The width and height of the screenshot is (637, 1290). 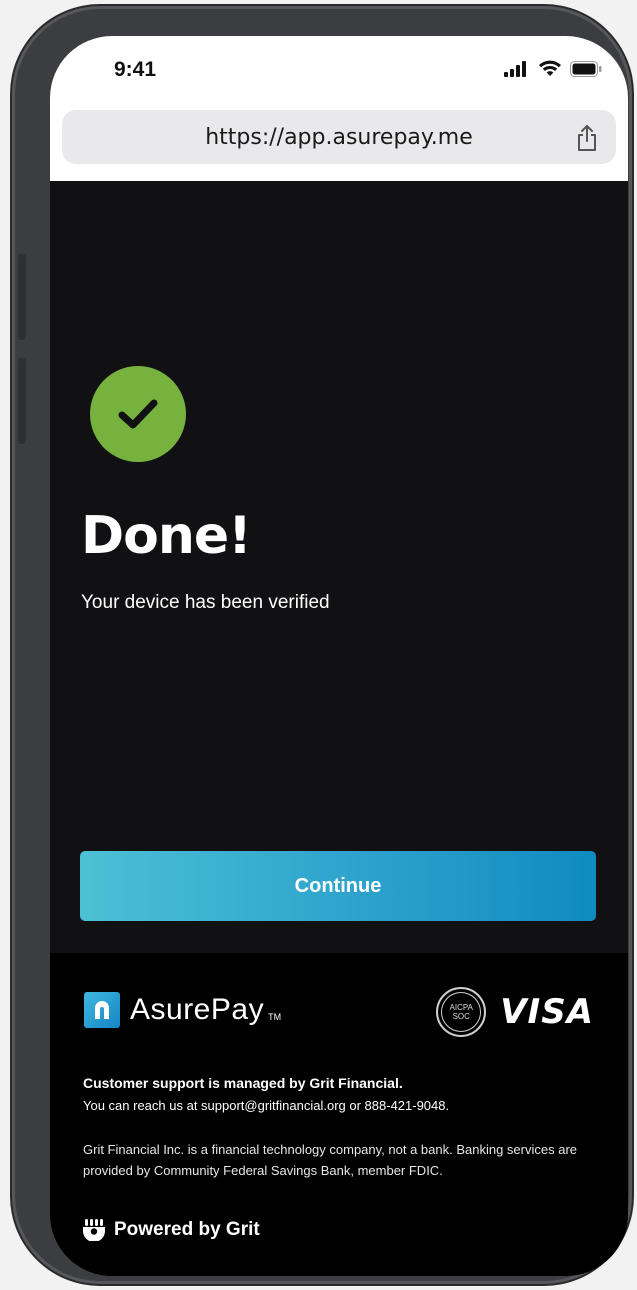 What do you see at coordinates (547, 1012) in the screenshot?
I see `visa-logo: VISA` at bounding box center [547, 1012].